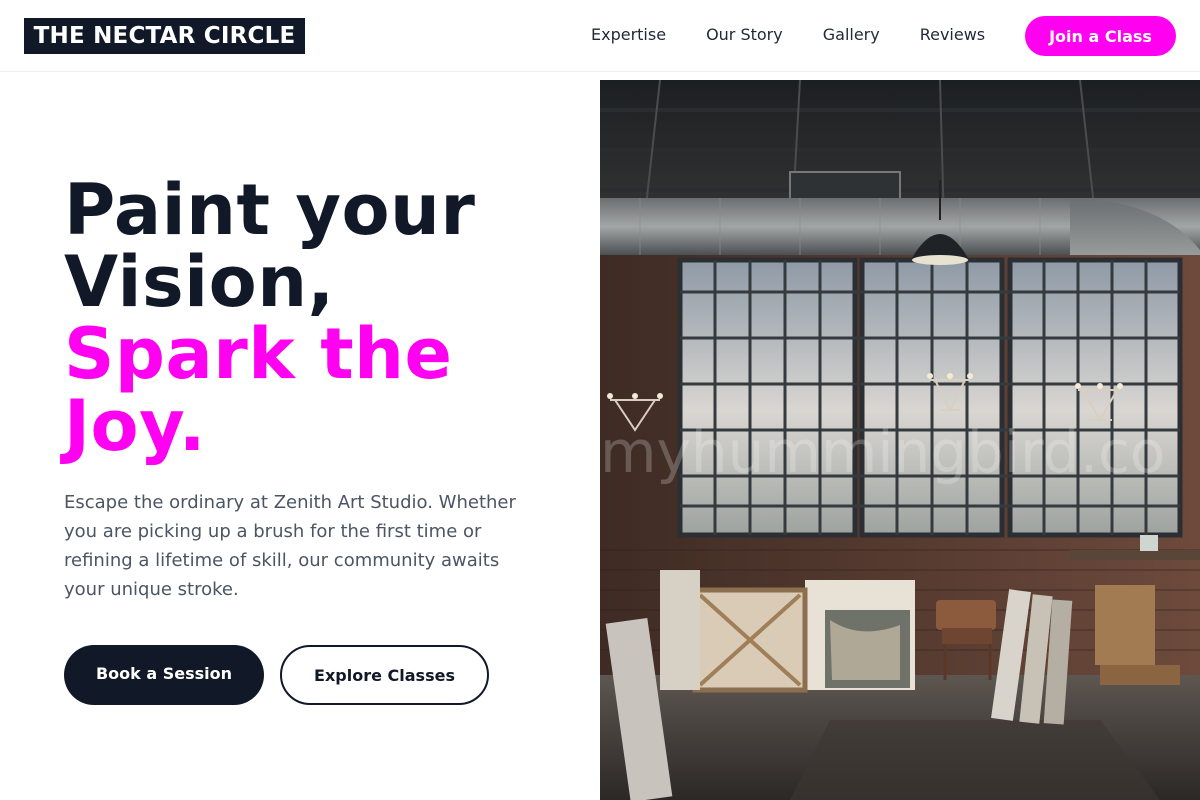 The height and width of the screenshot is (800, 1200). What do you see at coordinates (164, 675) in the screenshot?
I see `book-session-button: Book a Session` at bounding box center [164, 675].